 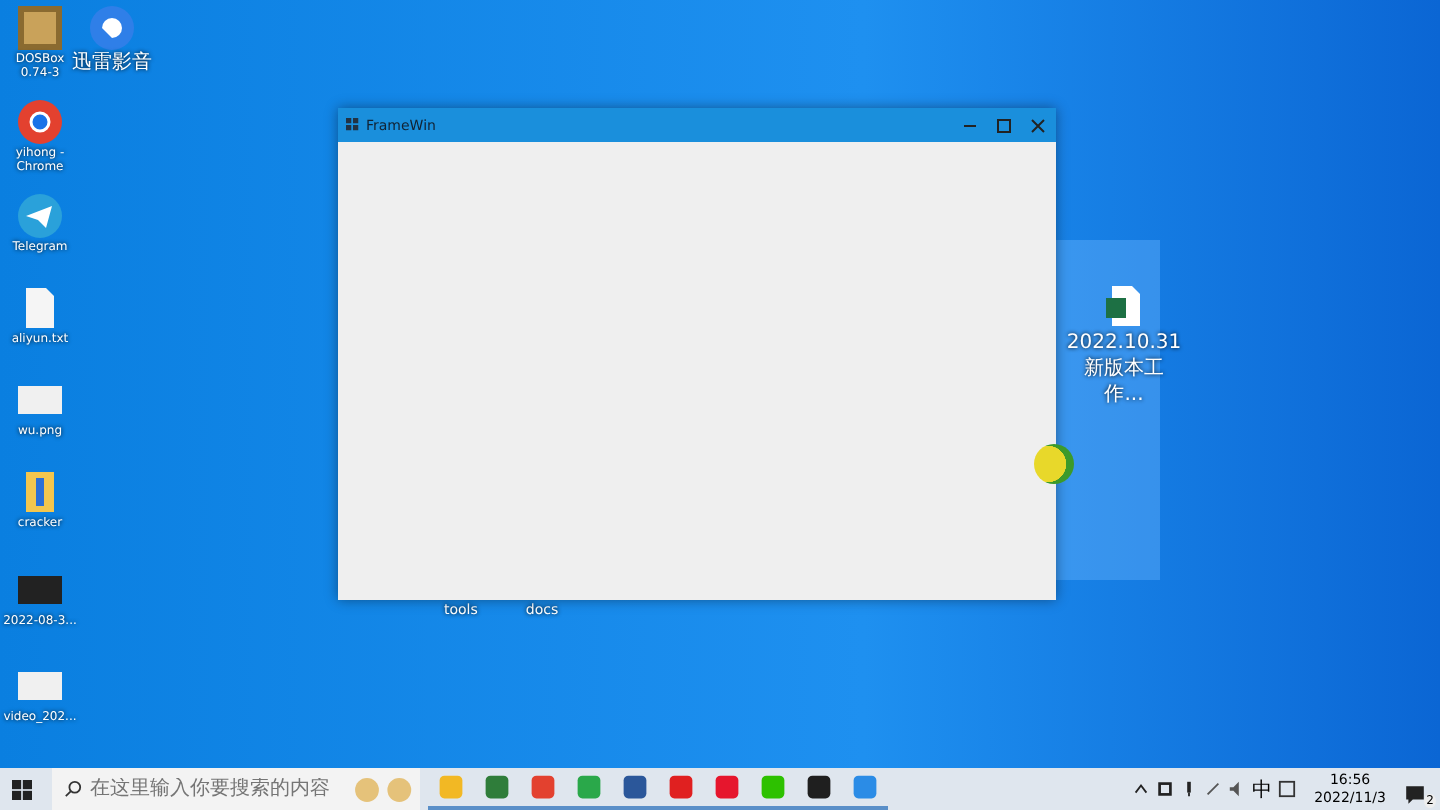 I want to click on search-icon, so click(x=73, y=789).